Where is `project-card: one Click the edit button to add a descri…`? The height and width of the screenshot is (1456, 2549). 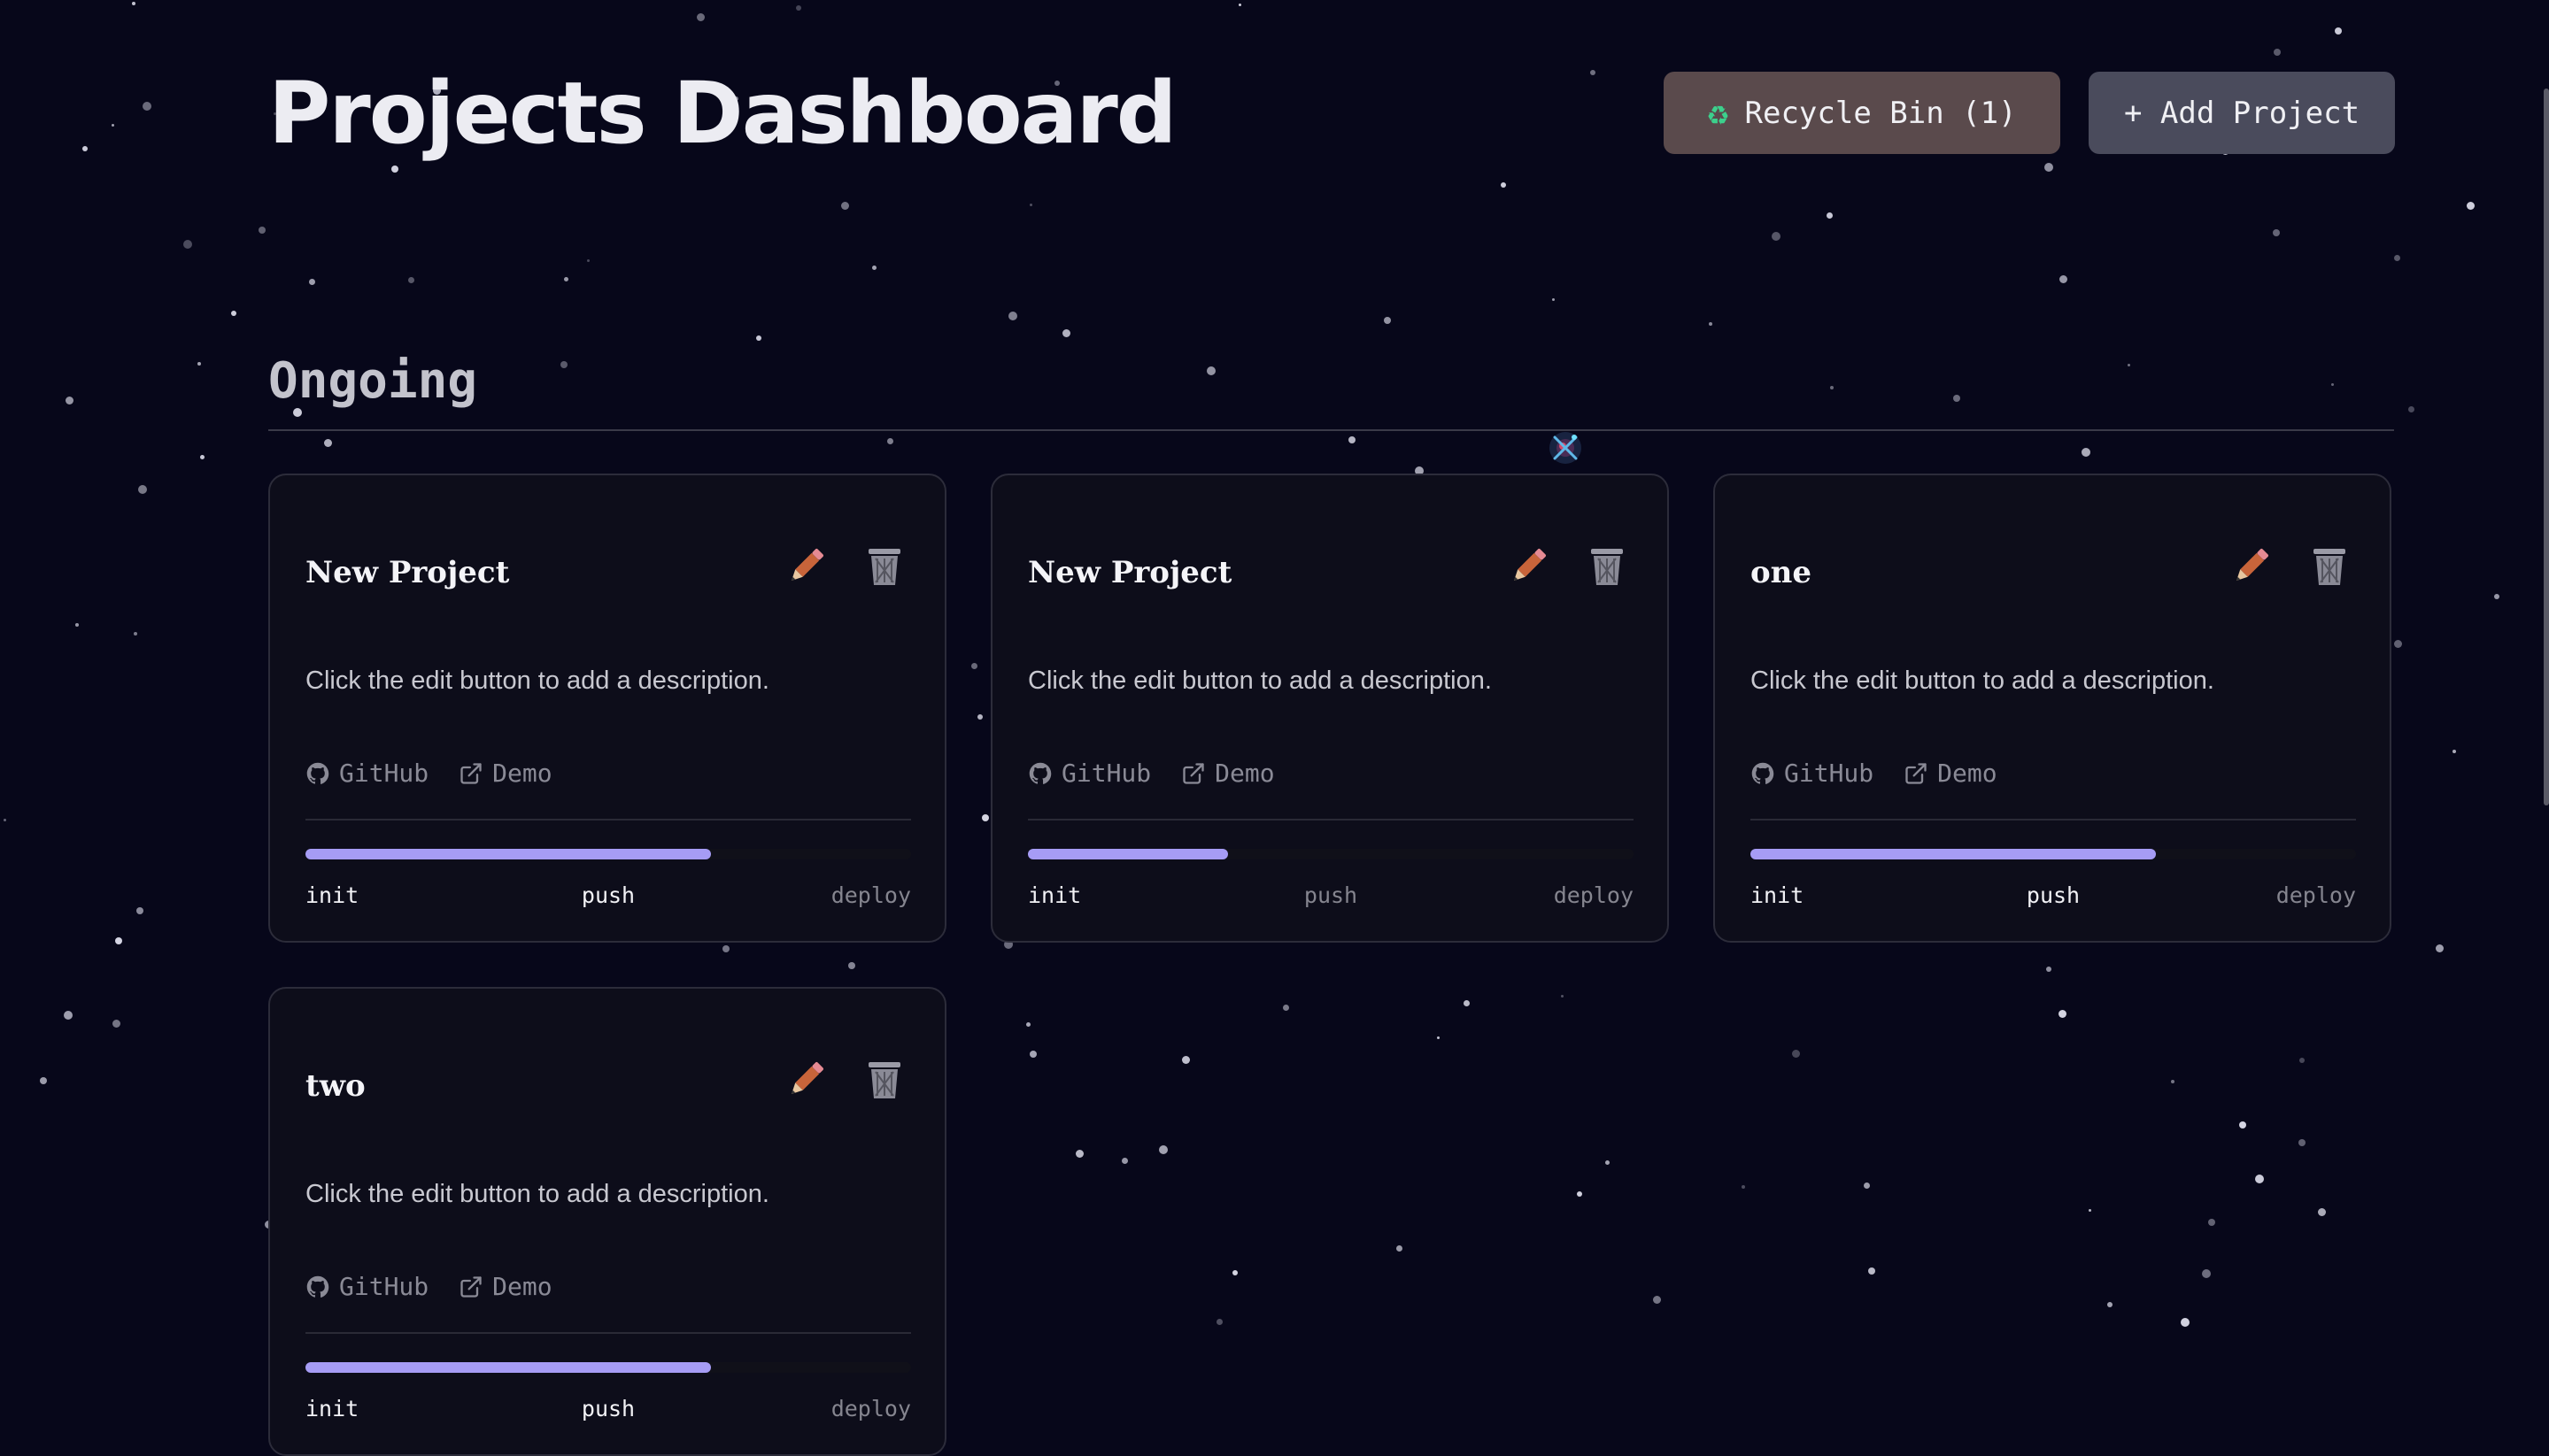 project-card: one Click the edit button to add a descri… is located at coordinates (2052, 708).